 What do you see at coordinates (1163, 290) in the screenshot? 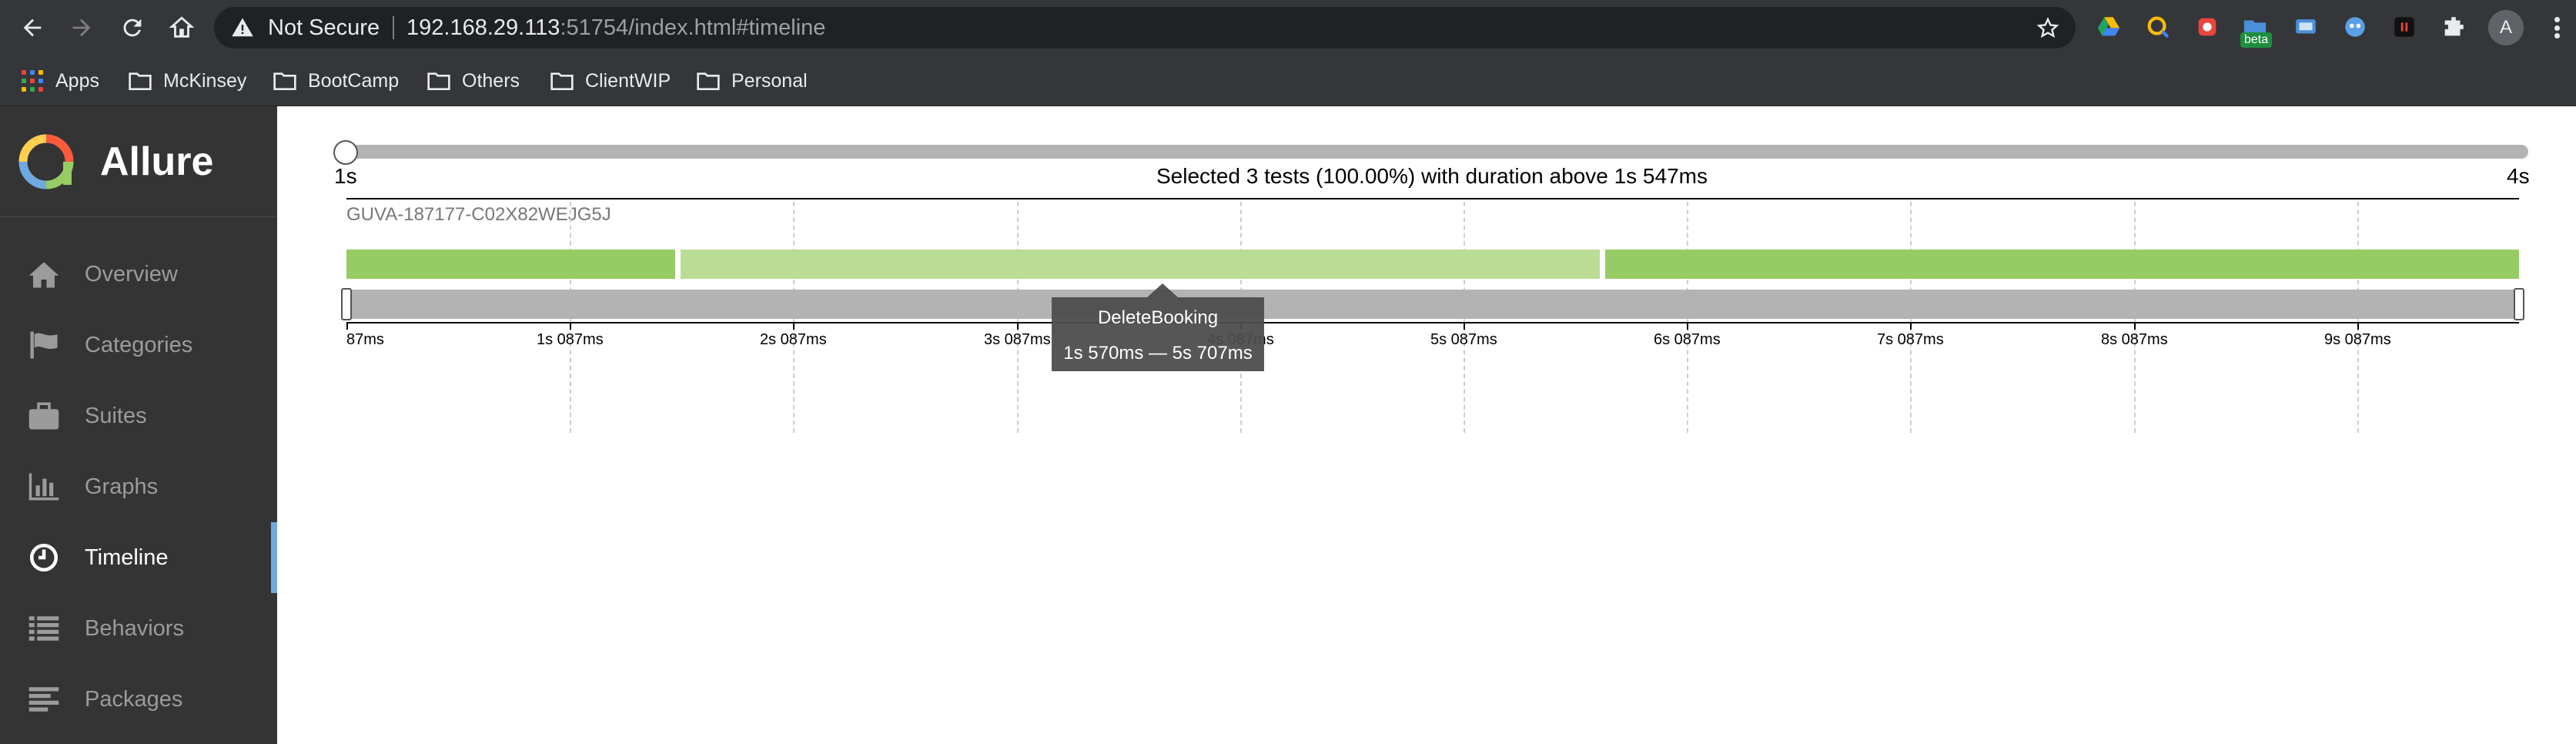
I see `tooltip-arrow` at bounding box center [1163, 290].